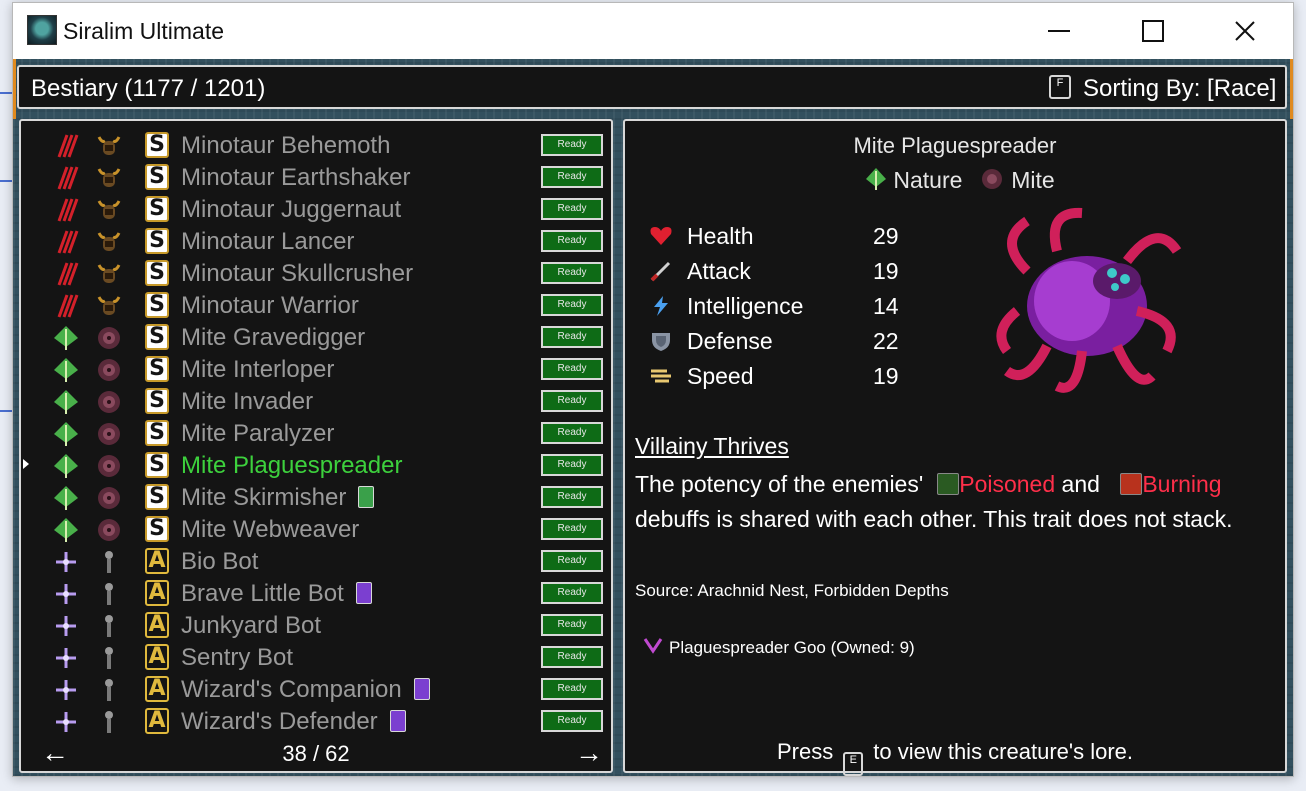 The width and height of the screenshot is (1306, 791). What do you see at coordinates (316, 145) in the screenshot?
I see `creature-row: S Minotaur Behemoth Ready` at bounding box center [316, 145].